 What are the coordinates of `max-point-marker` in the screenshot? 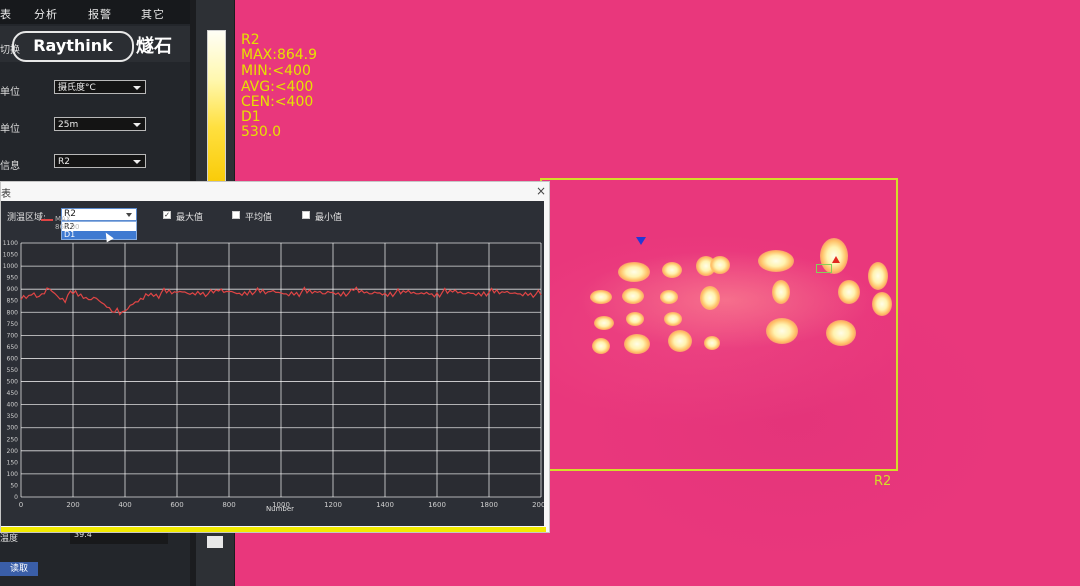 It's located at (836, 259).